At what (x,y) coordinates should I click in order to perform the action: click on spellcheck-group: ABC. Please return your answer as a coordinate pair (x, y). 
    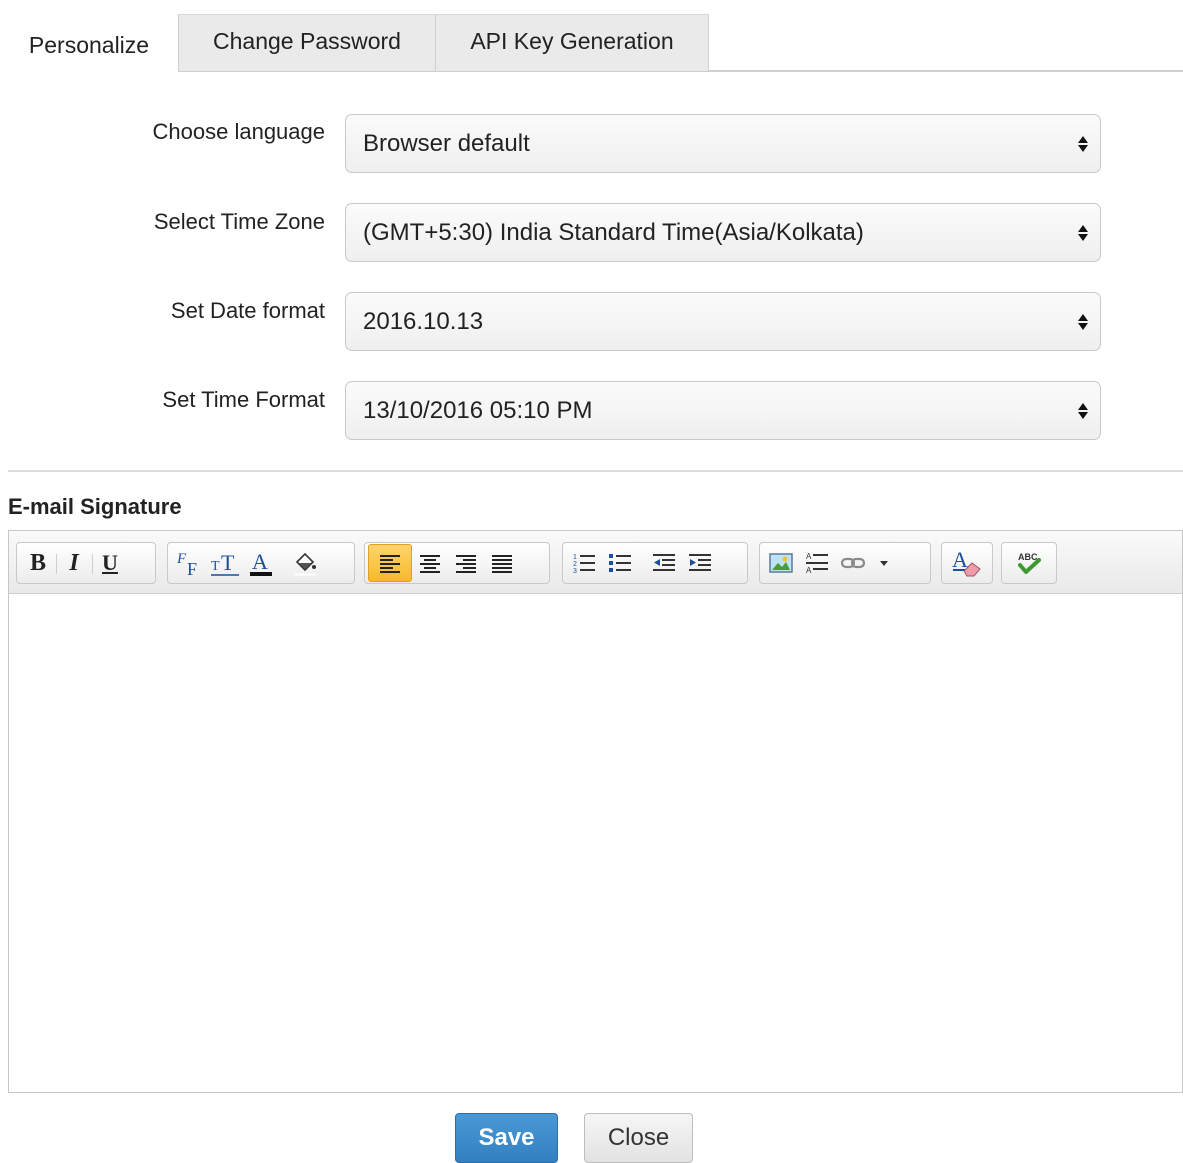
    Looking at the image, I should click on (1029, 563).